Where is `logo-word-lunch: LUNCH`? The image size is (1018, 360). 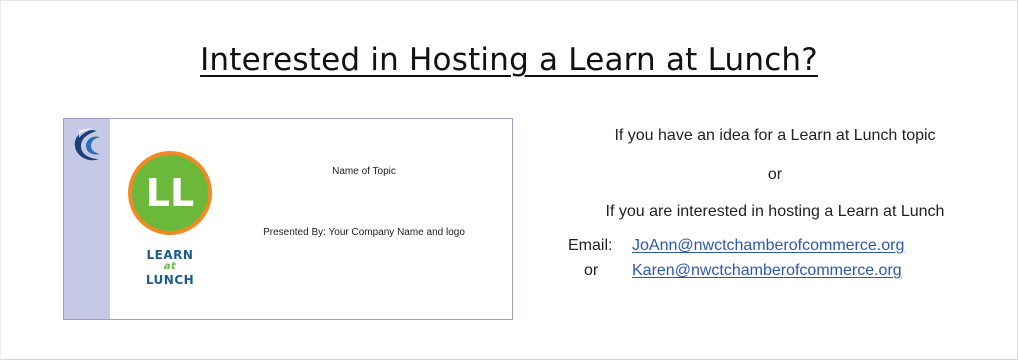 logo-word-lunch: LUNCH is located at coordinates (170, 280).